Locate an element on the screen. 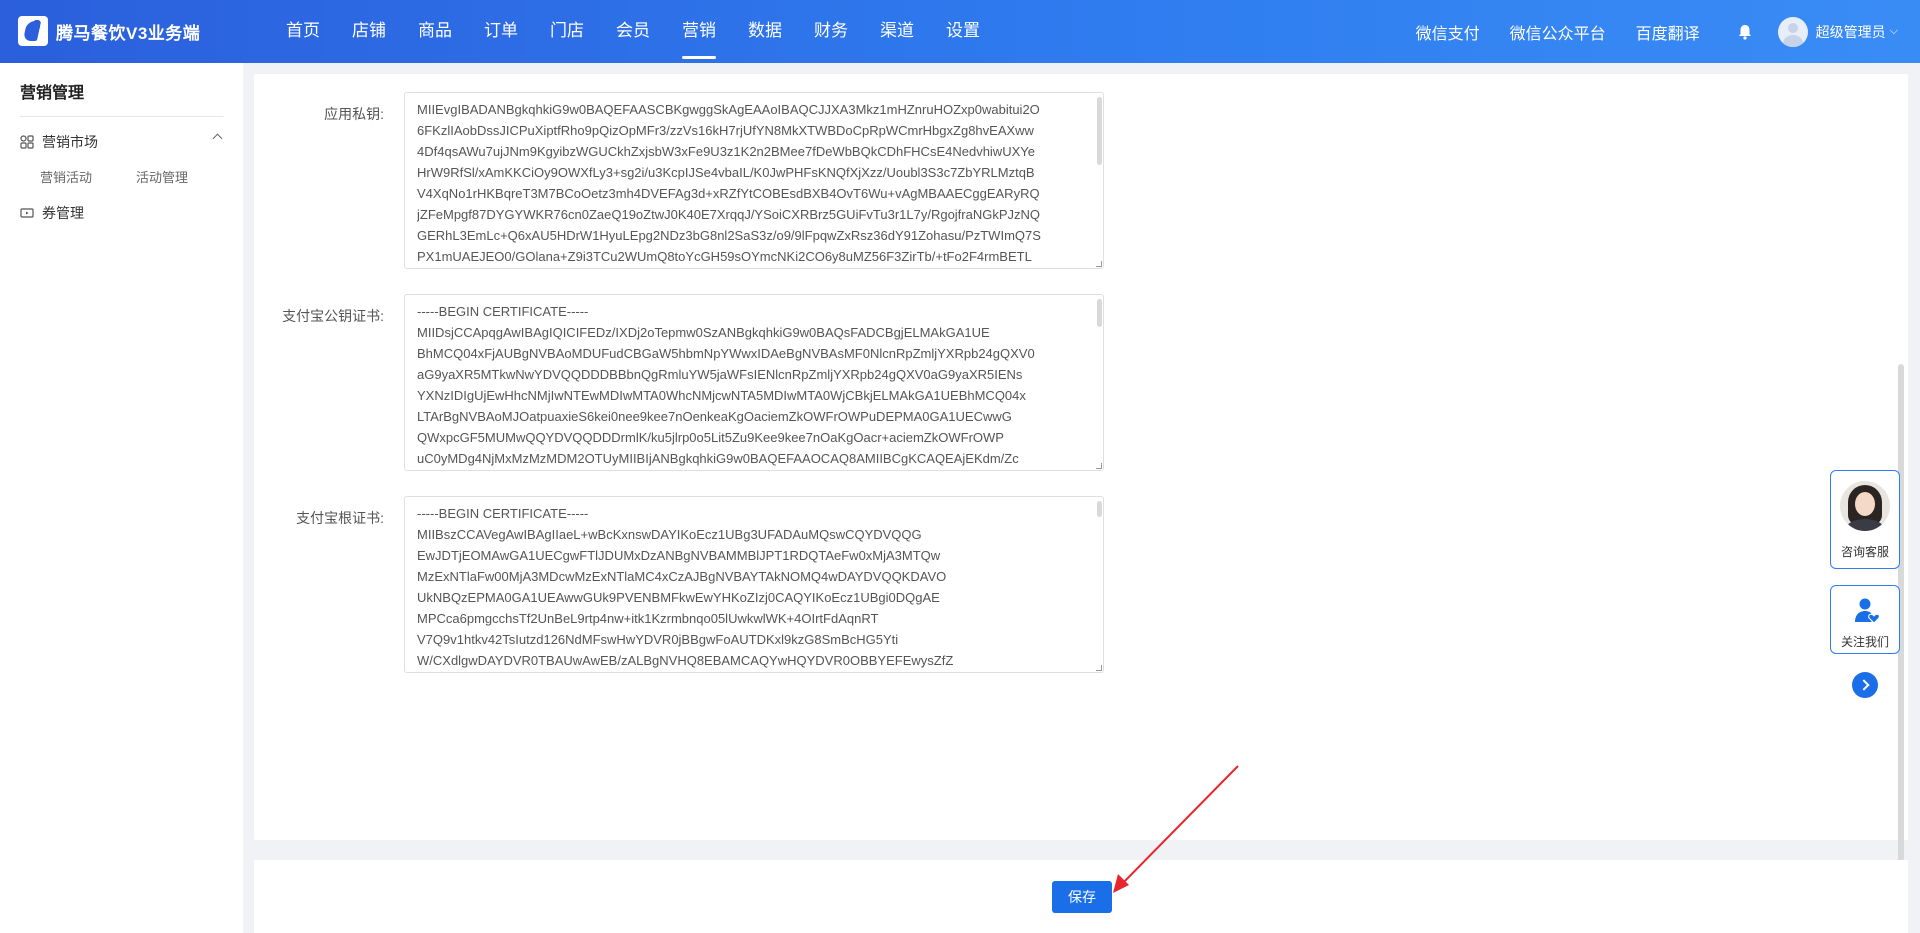 Image resolution: width=1920 pixels, height=933 pixels. nav-item-channels: 渠道 is located at coordinates (897, 31).